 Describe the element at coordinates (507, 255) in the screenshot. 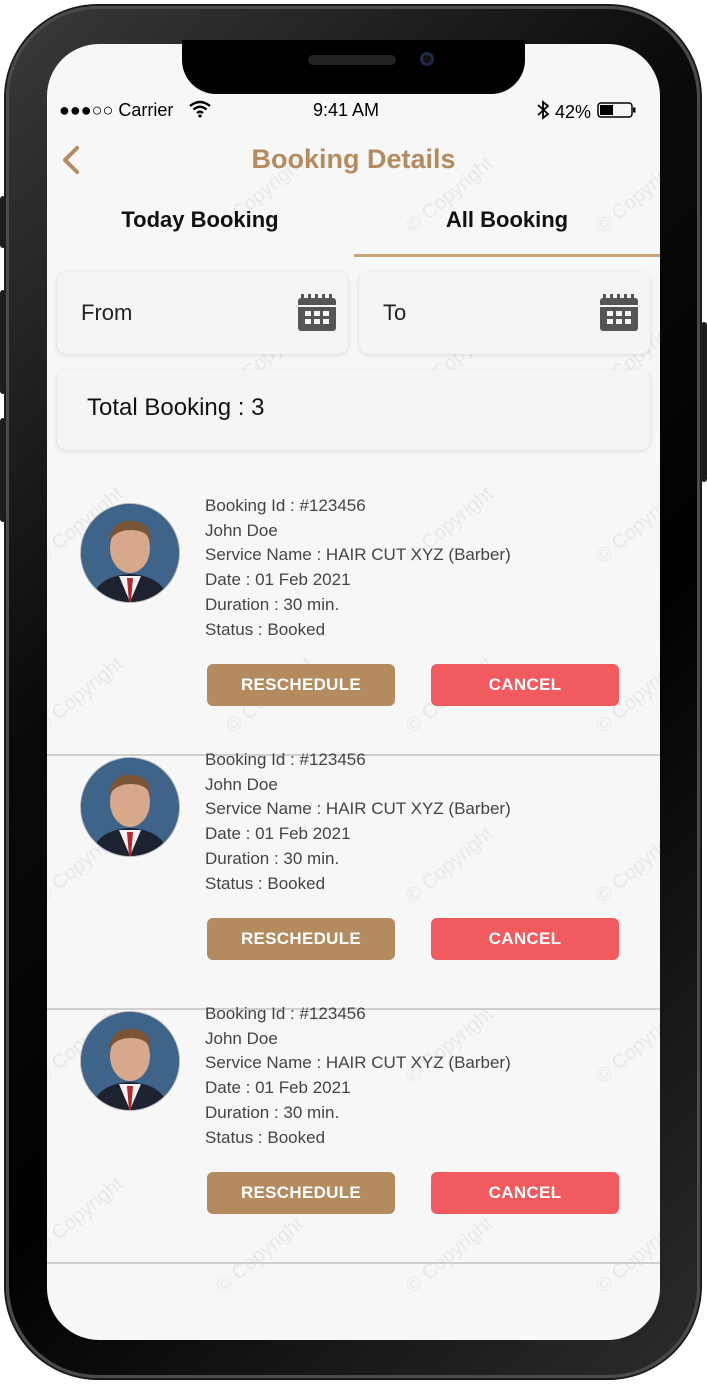

I see `active-tab-indicator` at that location.